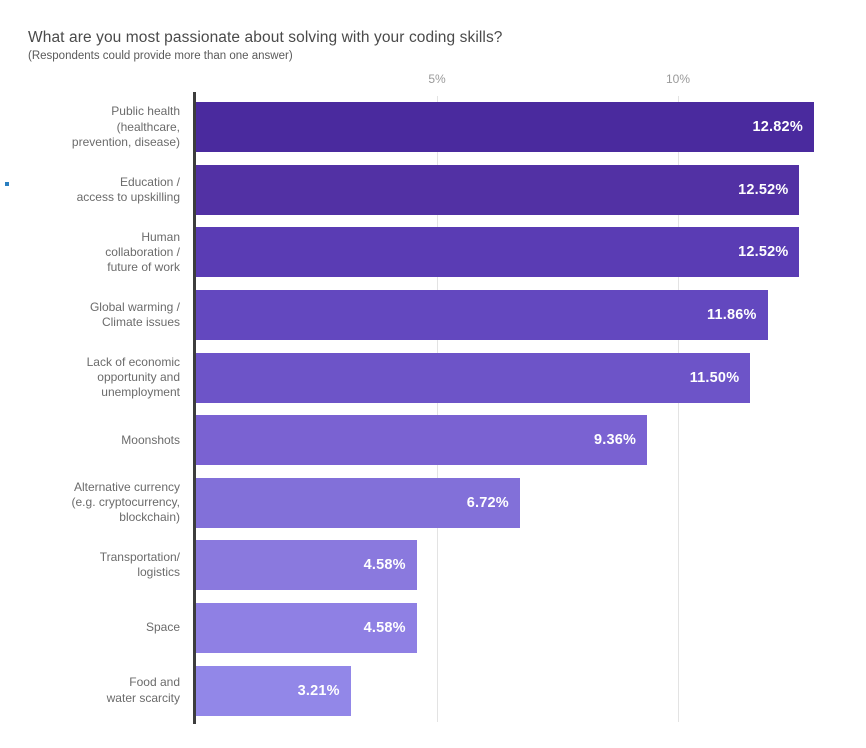 This screenshot has height=748, width=866. What do you see at coordinates (7, 184) in the screenshot?
I see `edge-artifact` at bounding box center [7, 184].